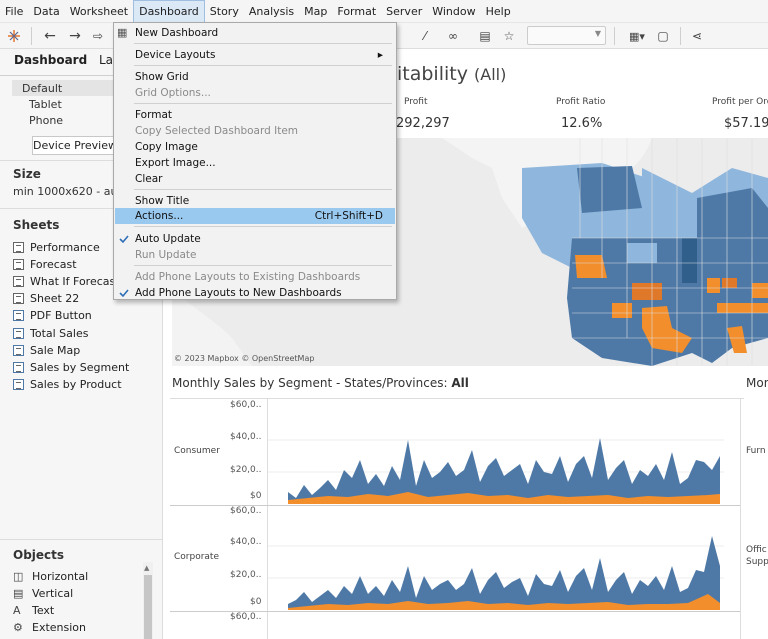  Describe the element at coordinates (36, 225) in the screenshot. I see `sheets-title: Sheets` at that location.